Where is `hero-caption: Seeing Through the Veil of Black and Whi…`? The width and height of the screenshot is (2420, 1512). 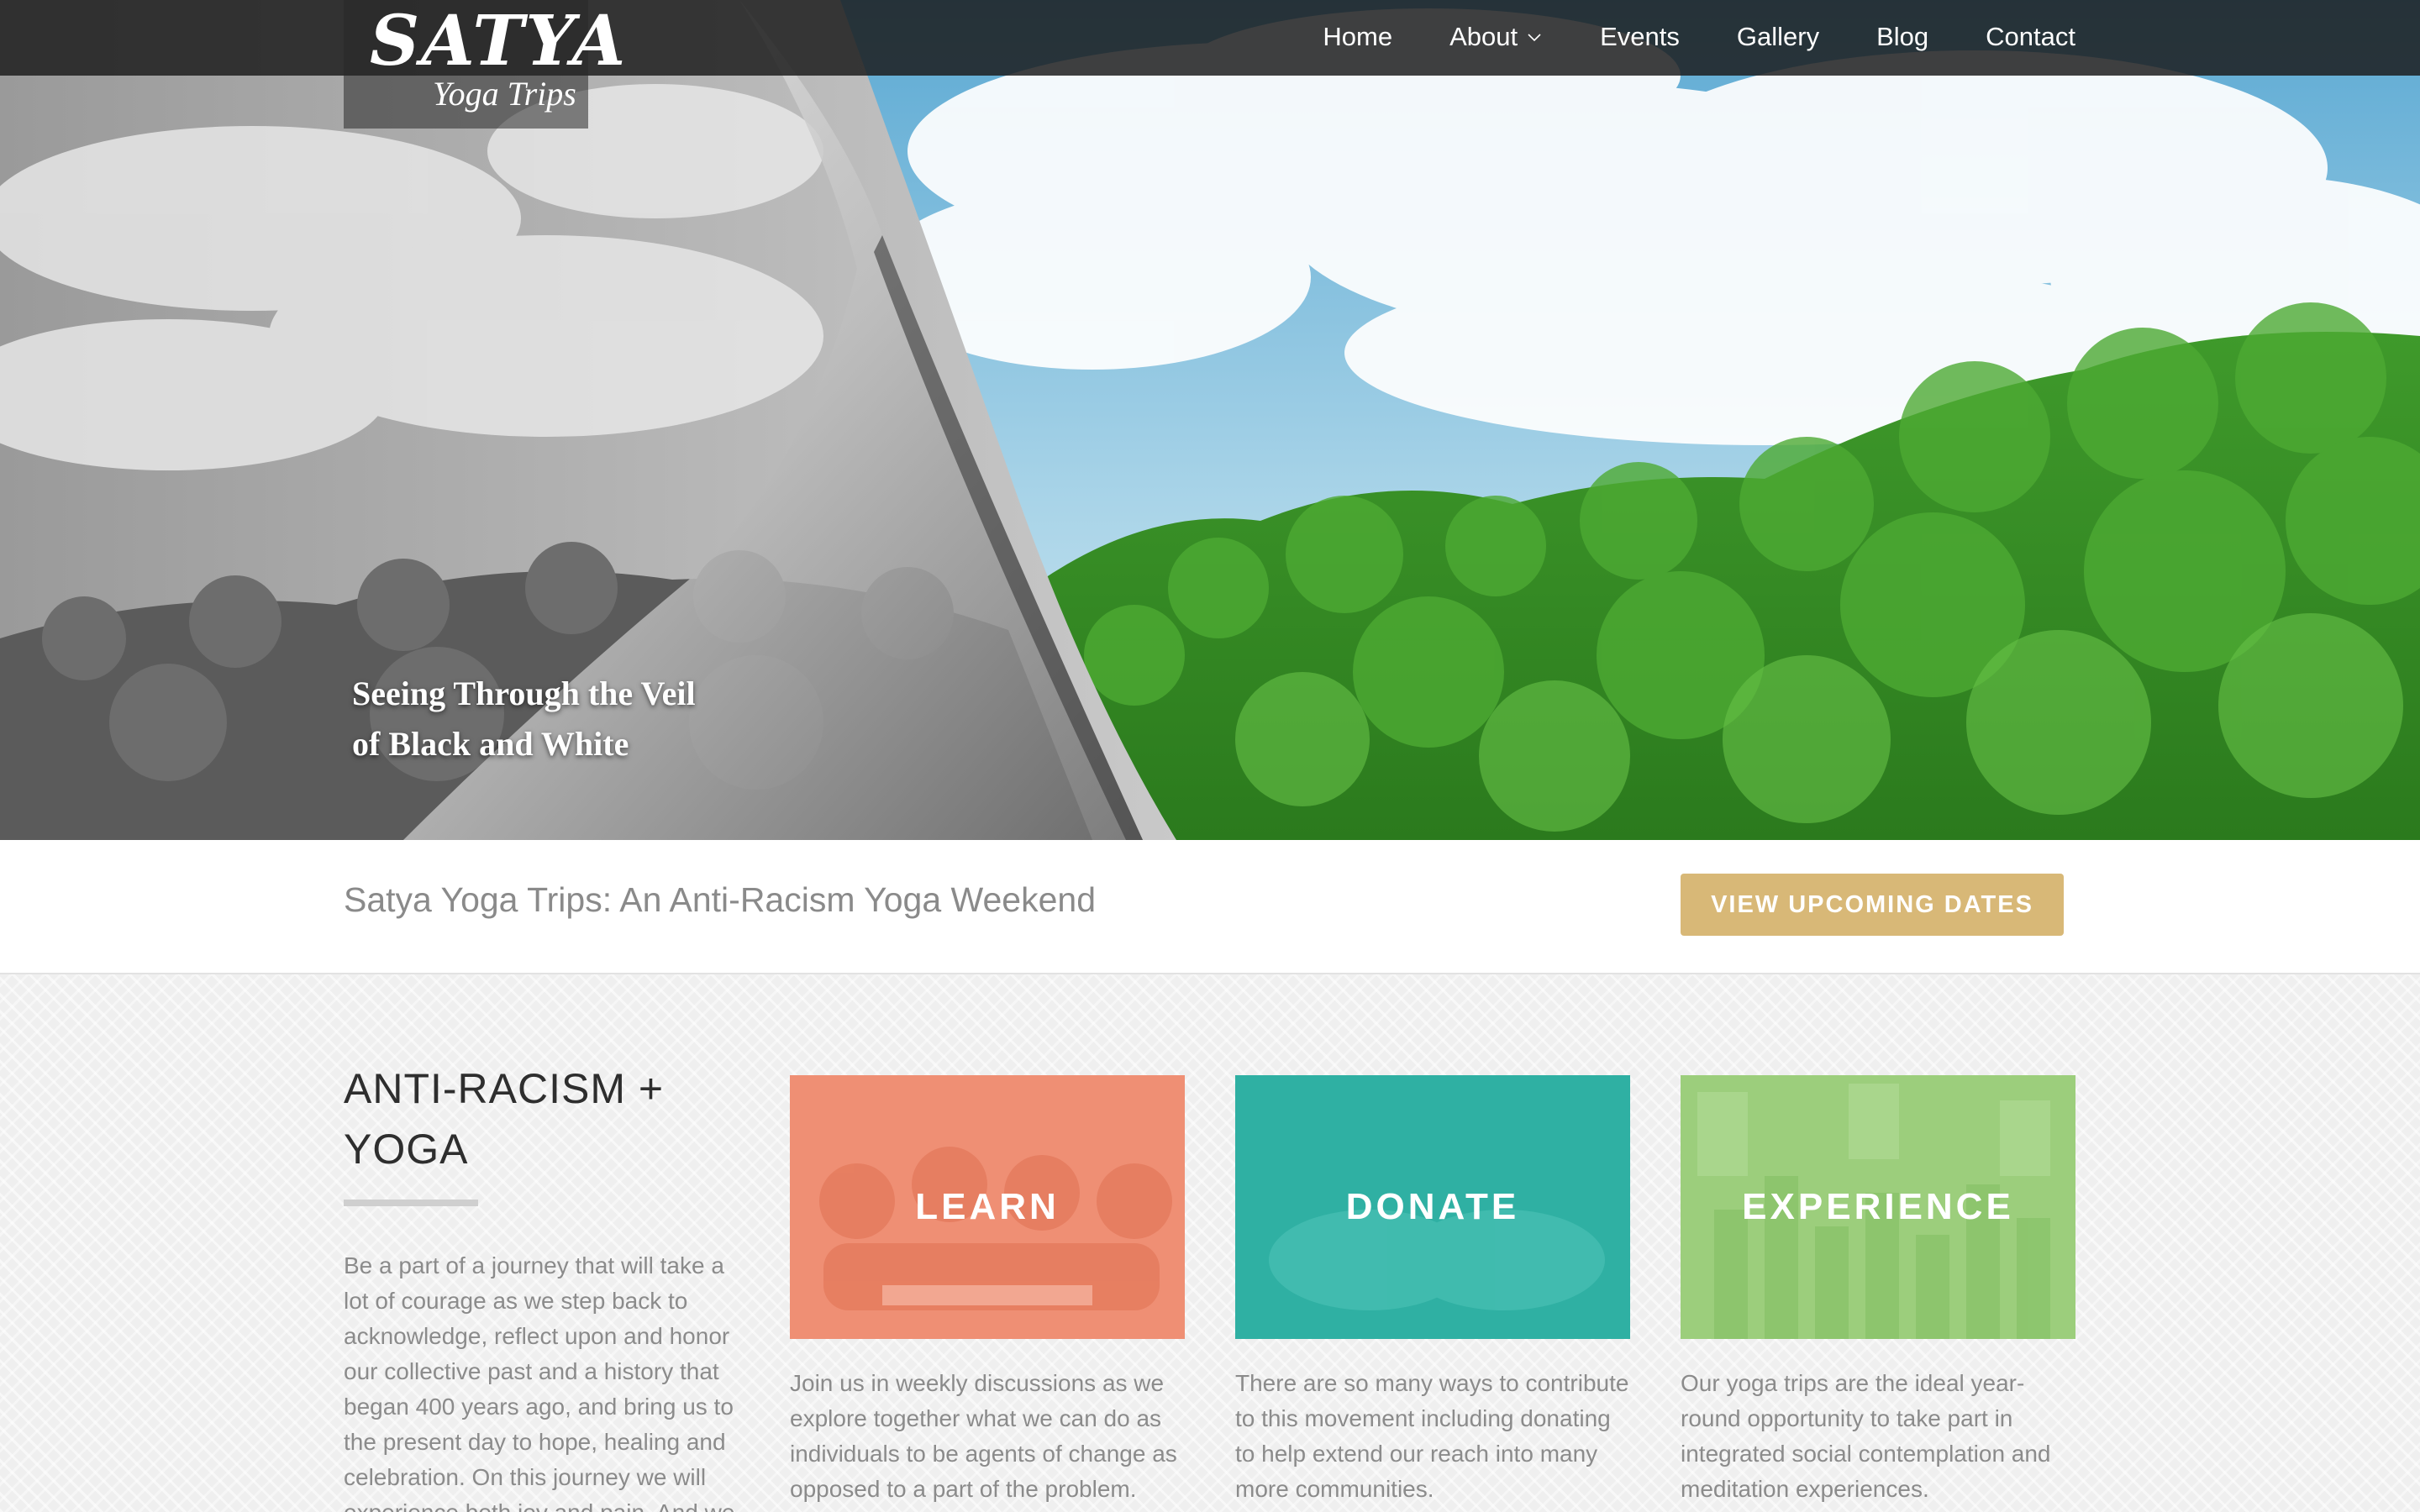 hero-caption: Seeing Through the Veil of Black and Whi… is located at coordinates (524, 719).